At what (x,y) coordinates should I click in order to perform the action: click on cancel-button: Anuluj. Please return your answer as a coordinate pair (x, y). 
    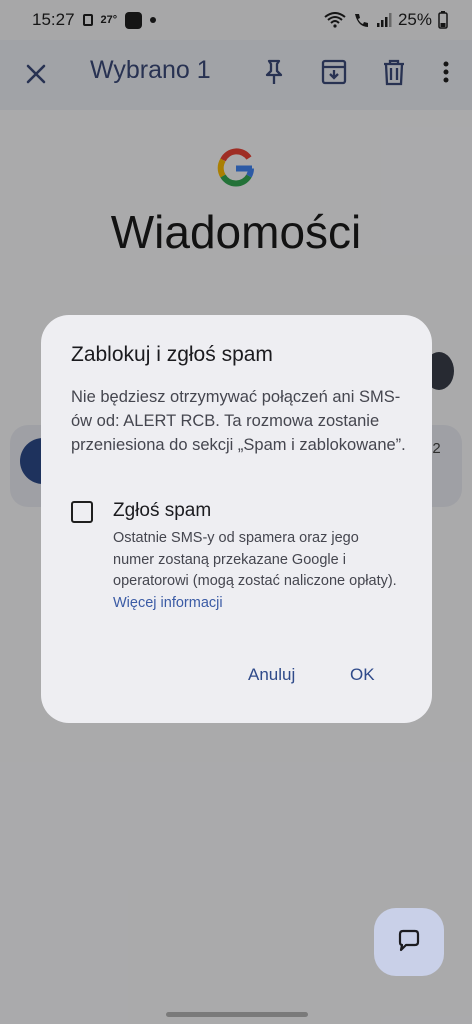
    Looking at the image, I should click on (271, 675).